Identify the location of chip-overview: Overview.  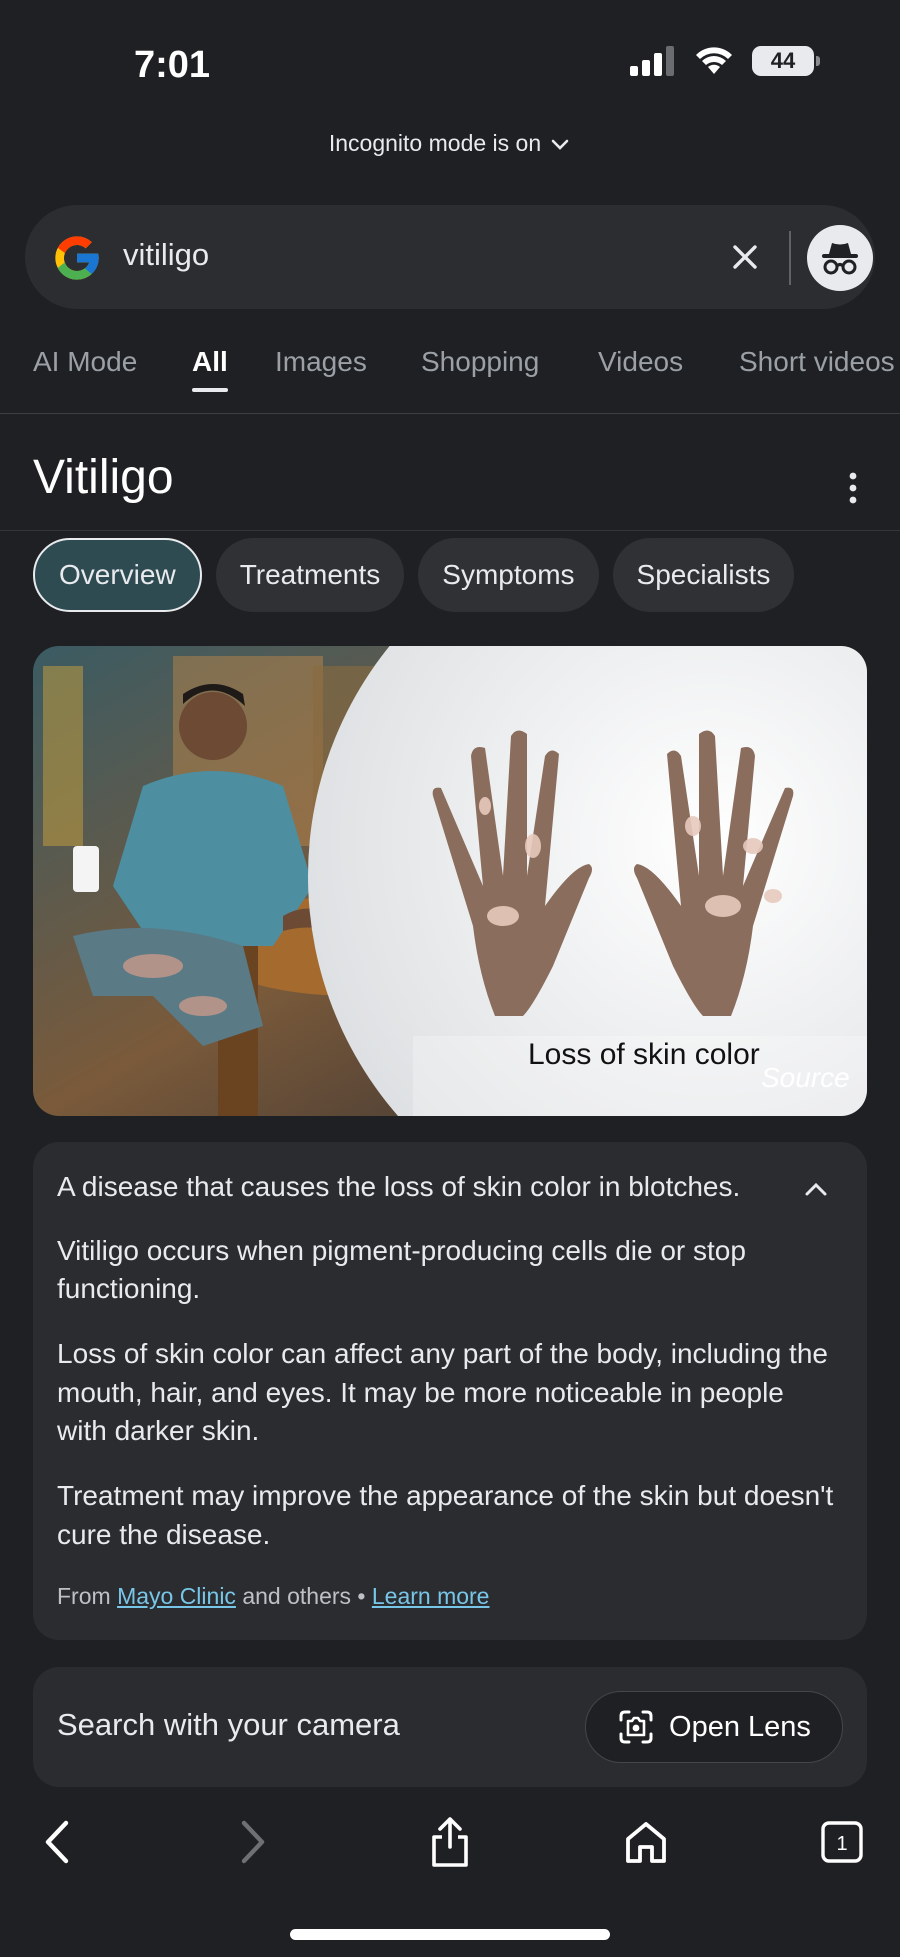
(117, 575).